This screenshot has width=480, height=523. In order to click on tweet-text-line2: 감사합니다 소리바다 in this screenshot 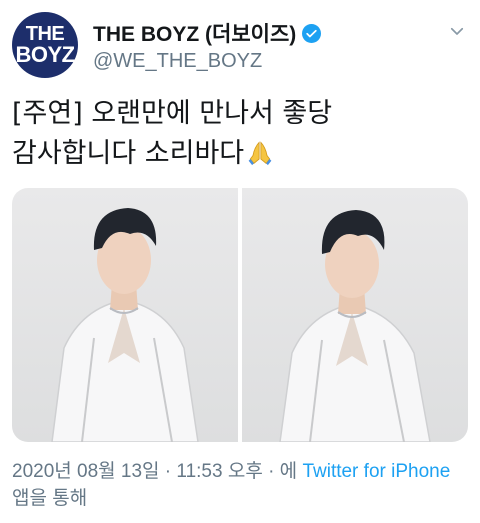, I will do `click(240, 154)`.